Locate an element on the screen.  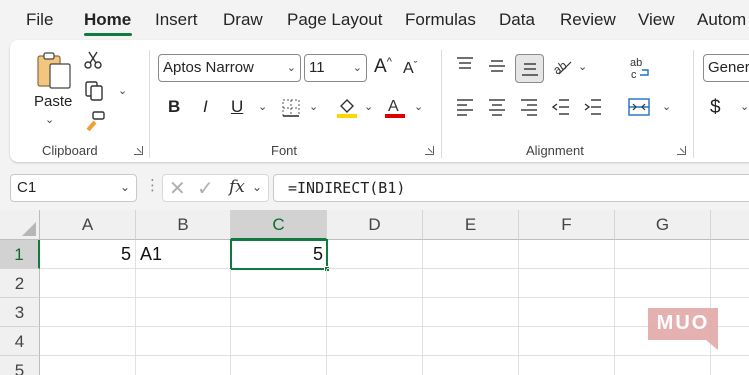
cell-b5 is located at coordinates (183, 365).